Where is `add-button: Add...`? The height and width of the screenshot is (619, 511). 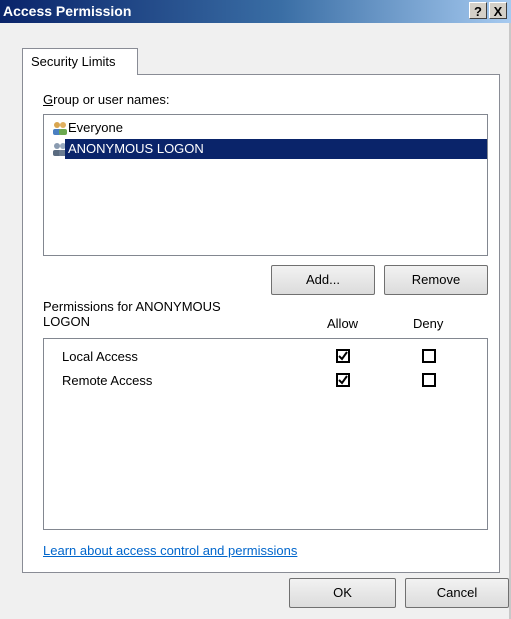 add-button: Add... is located at coordinates (323, 280).